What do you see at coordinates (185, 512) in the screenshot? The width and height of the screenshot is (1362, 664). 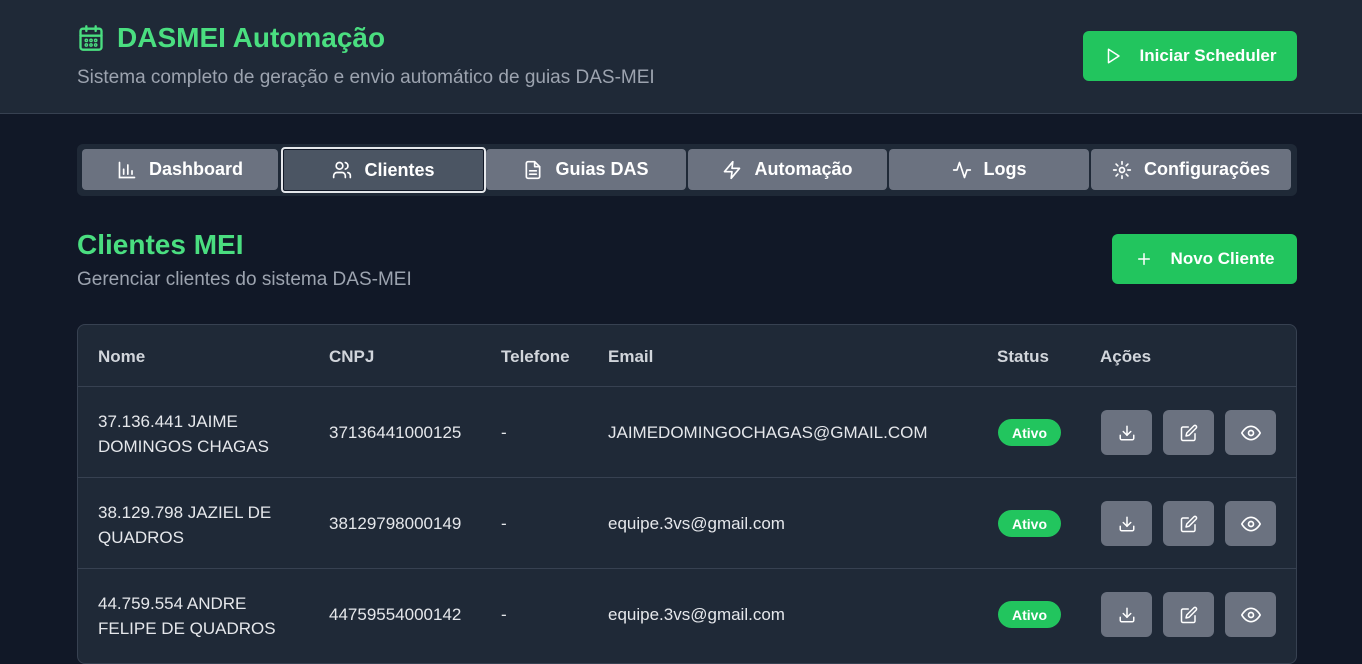 I see `client-name-line: 38.129.798 JAZIEL DE` at bounding box center [185, 512].